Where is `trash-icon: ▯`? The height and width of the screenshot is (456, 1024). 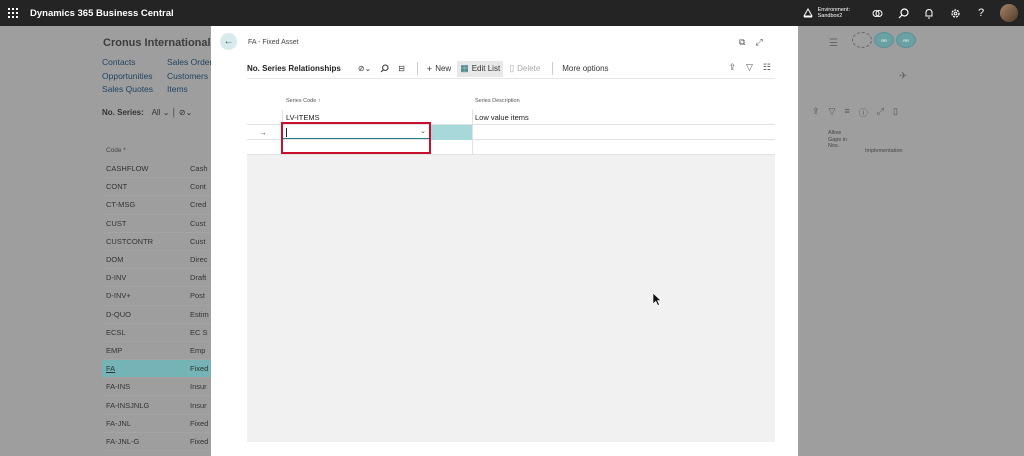 trash-icon: ▯ is located at coordinates (512, 68).